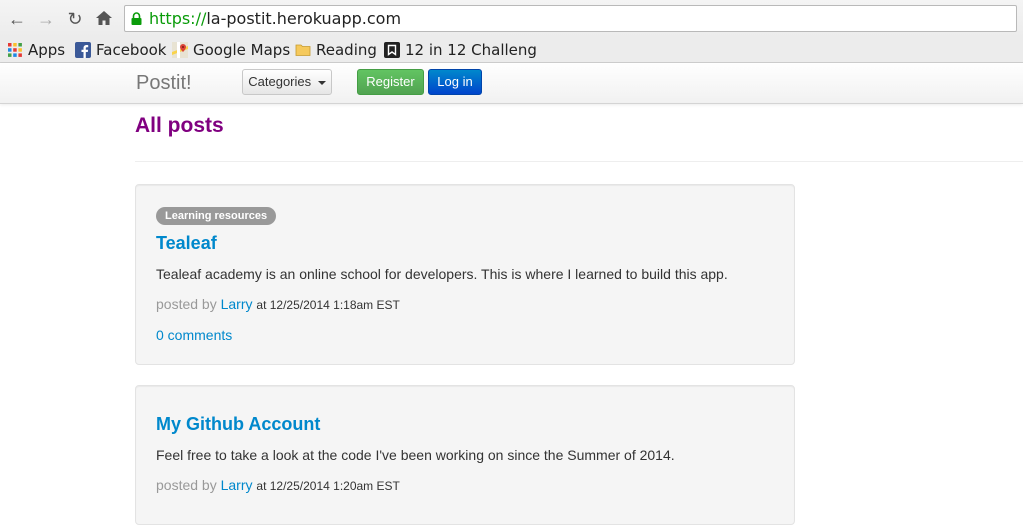 This screenshot has width=1023, height=525. What do you see at coordinates (83, 50) in the screenshot?
I see `facebook-icon` at bounding box center [83, 50].